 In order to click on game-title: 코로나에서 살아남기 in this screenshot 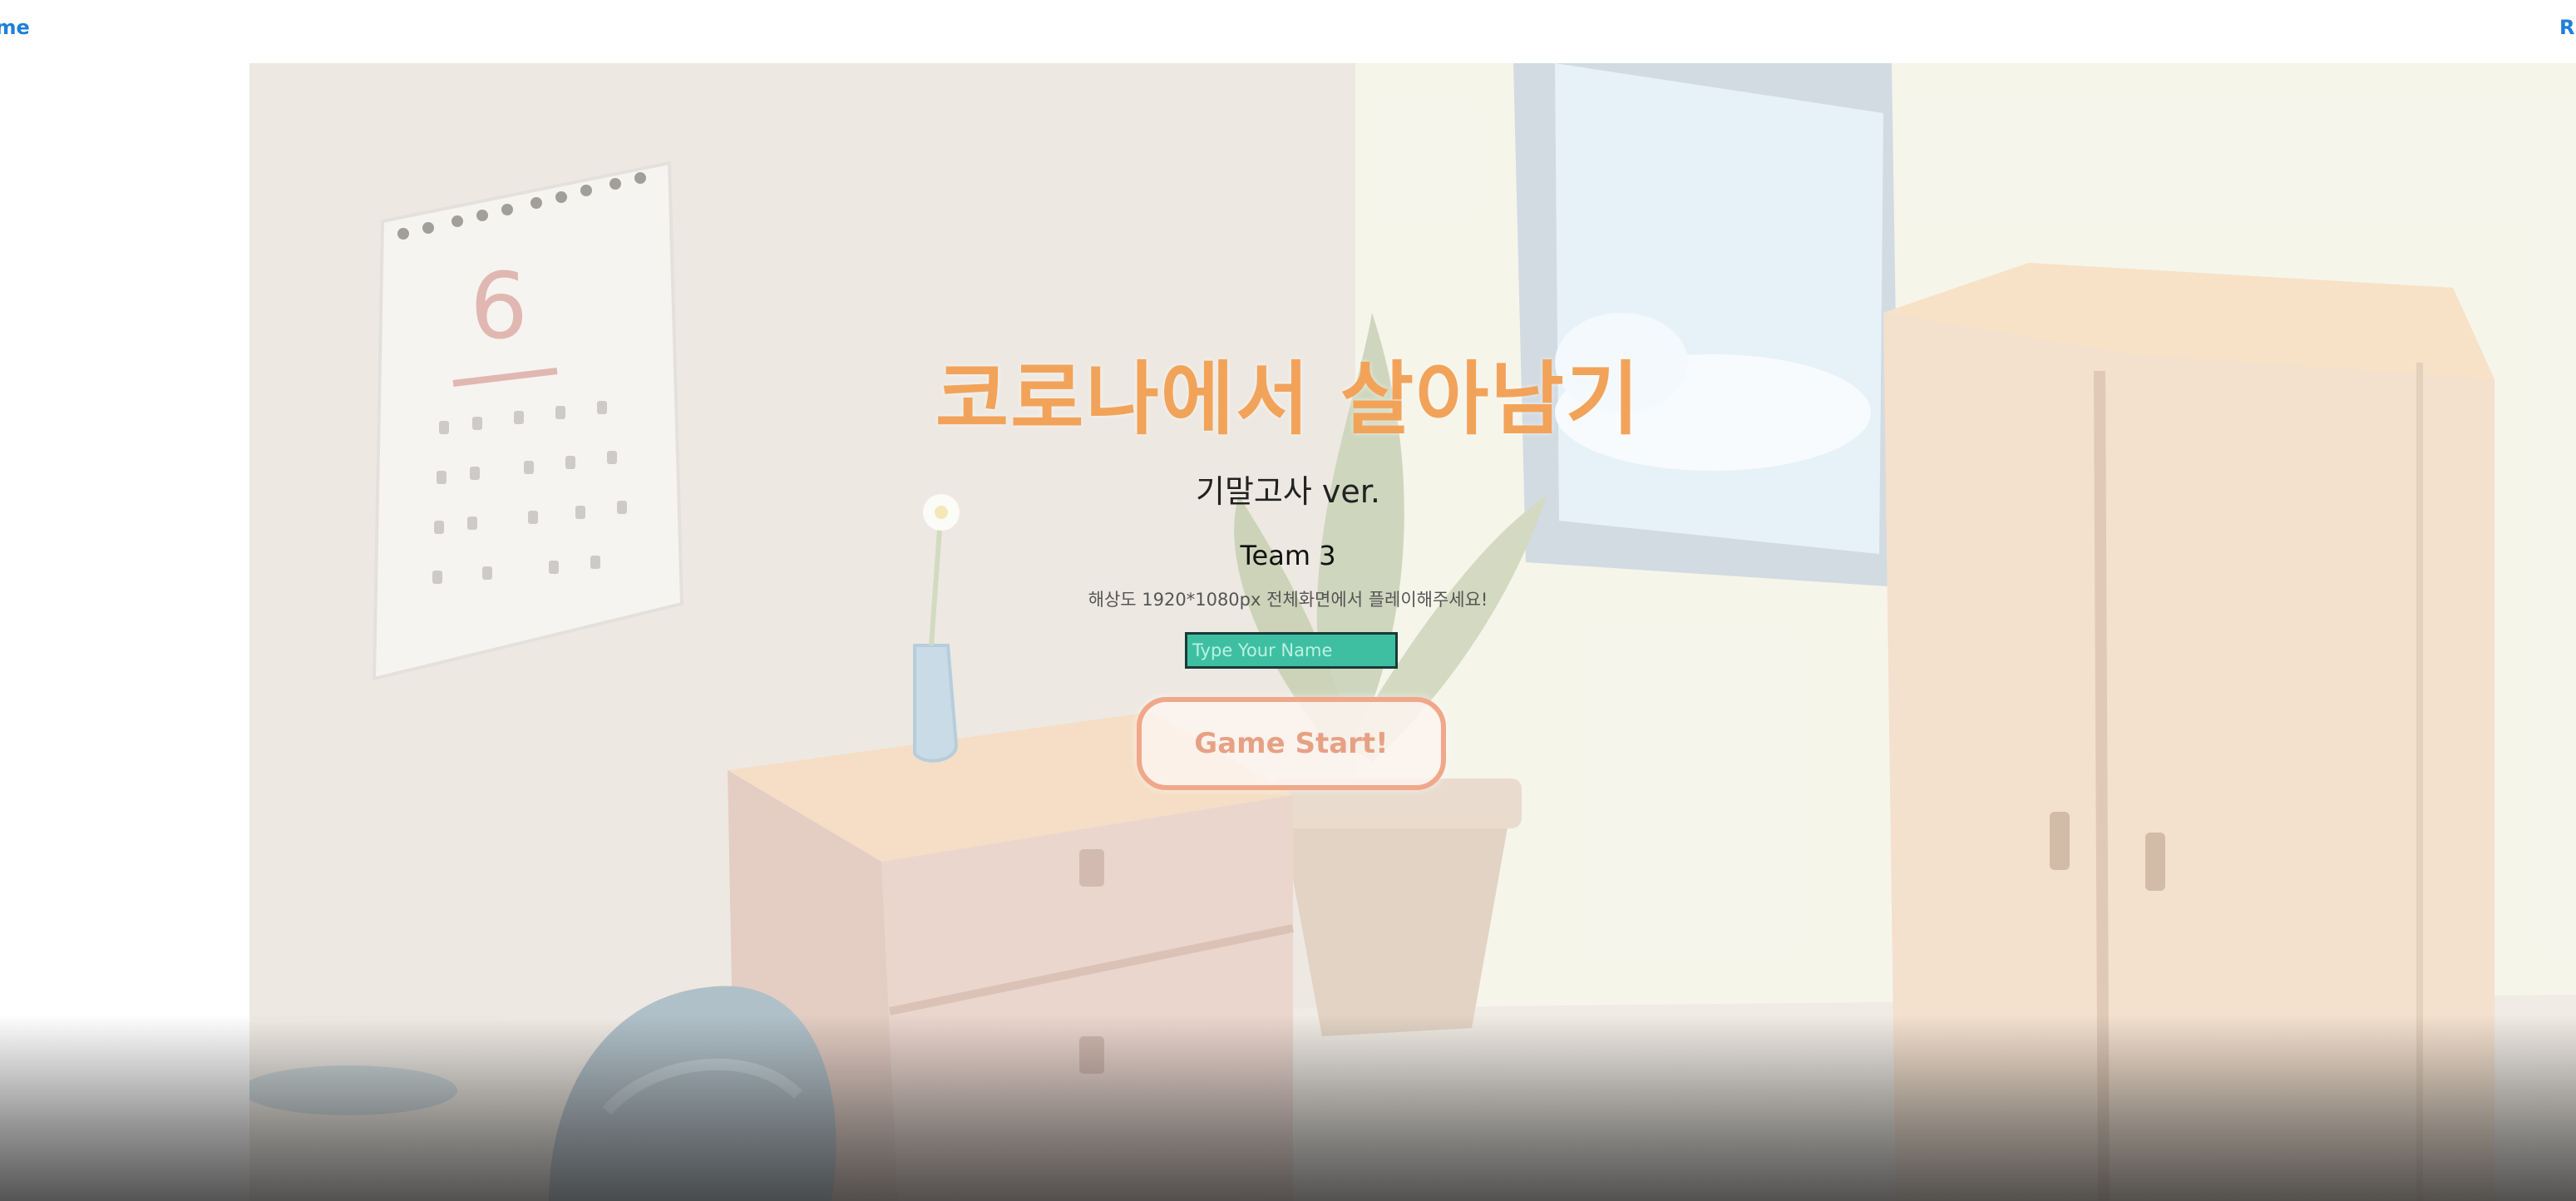, I will do `click(1288, 399)`.